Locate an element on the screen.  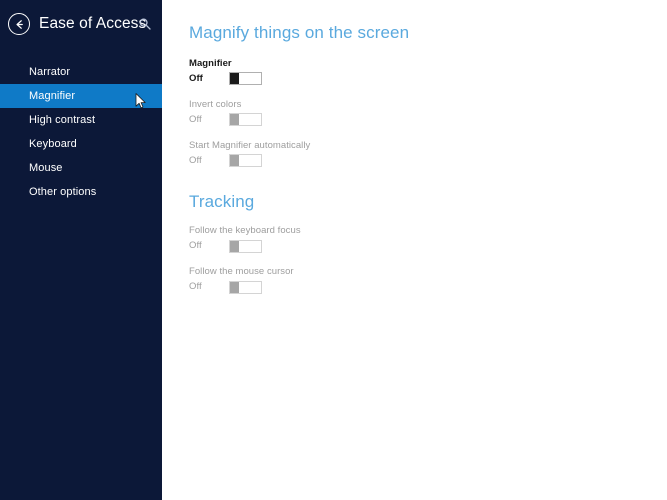
page-title: Ease of Access is located at coordinates (93, 24).